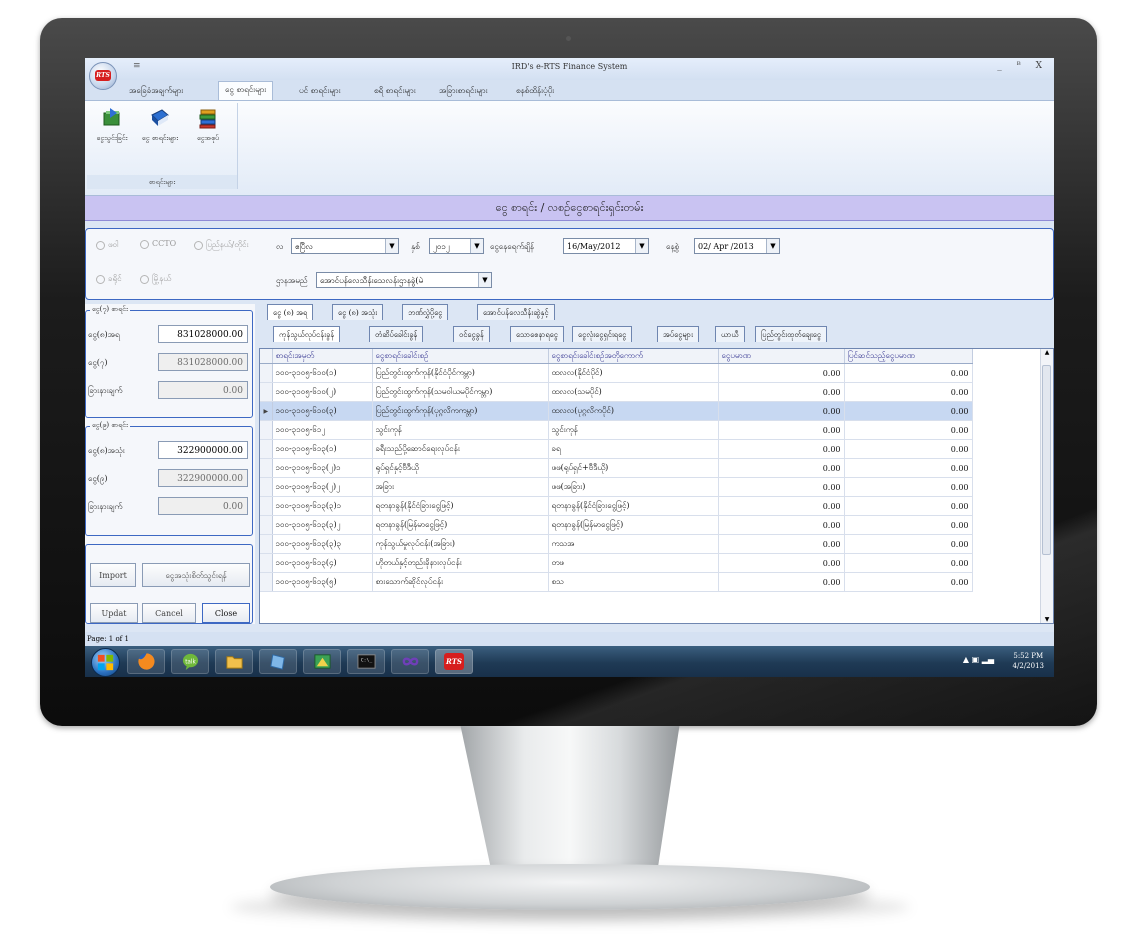 This screenshot has height=950, width=1135. I want to click on cell-account-code: ၁၀၀-၃၁၀၅-၆၁၃(၃)၃, so click(322, 544).